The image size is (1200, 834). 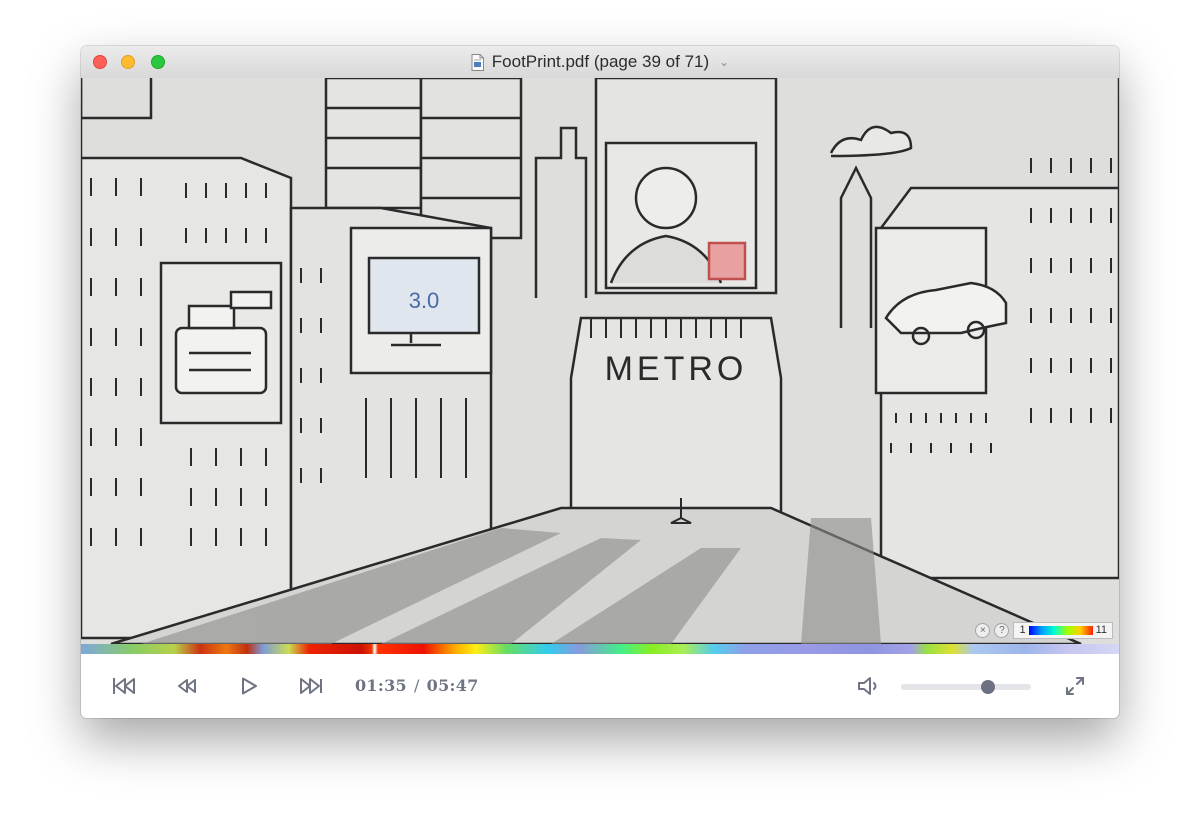 I want to click on fullscreen-icon, so click(x=1075, y=686).